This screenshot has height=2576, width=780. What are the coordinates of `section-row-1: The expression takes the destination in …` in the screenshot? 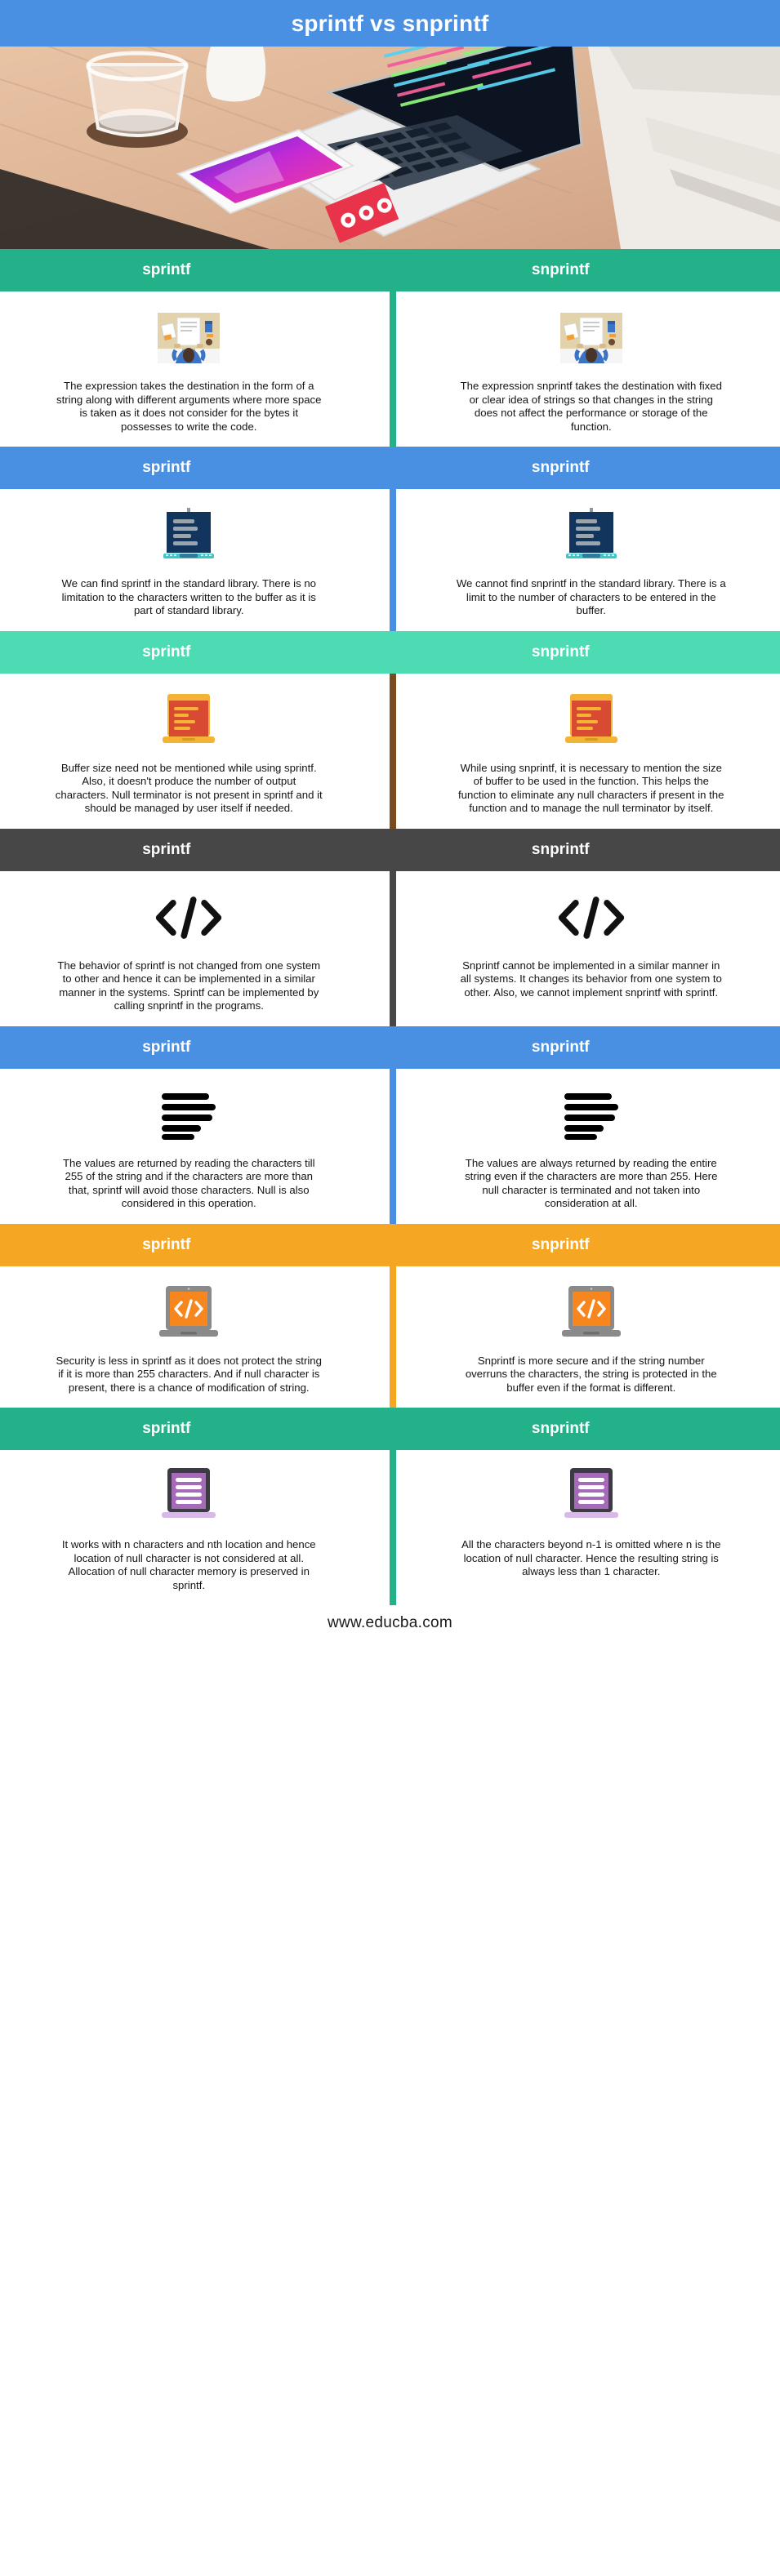 It's located at (390, 369).